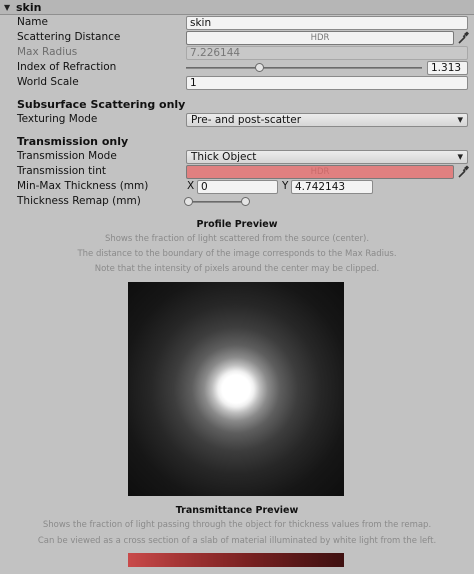 This screenshot has height=574, width=474. I want to click on thickness-remap-max-thumb, so click(245, 201).